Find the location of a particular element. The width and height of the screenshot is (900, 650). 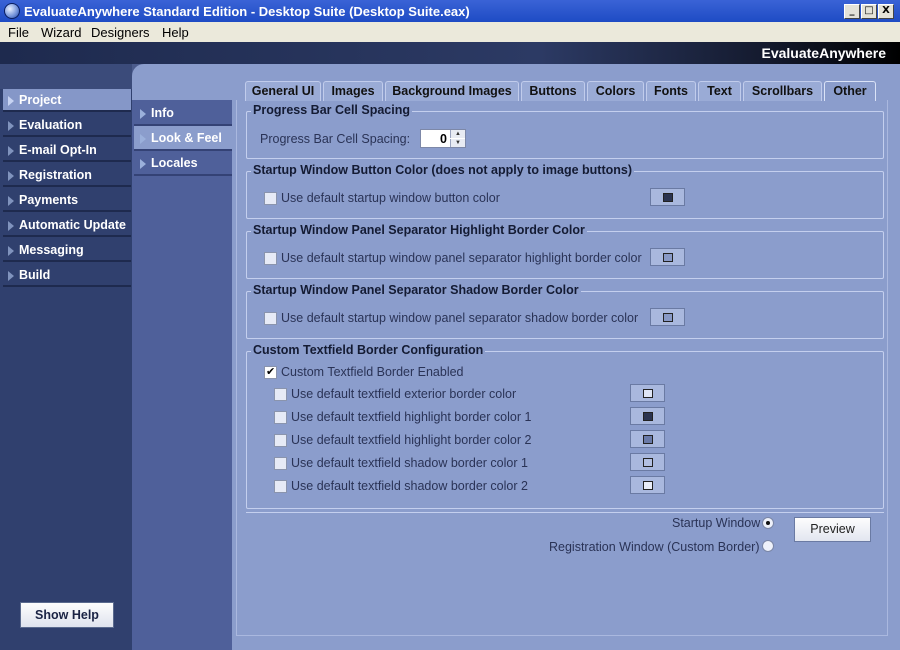

divider is located at coordinates (565, 512).